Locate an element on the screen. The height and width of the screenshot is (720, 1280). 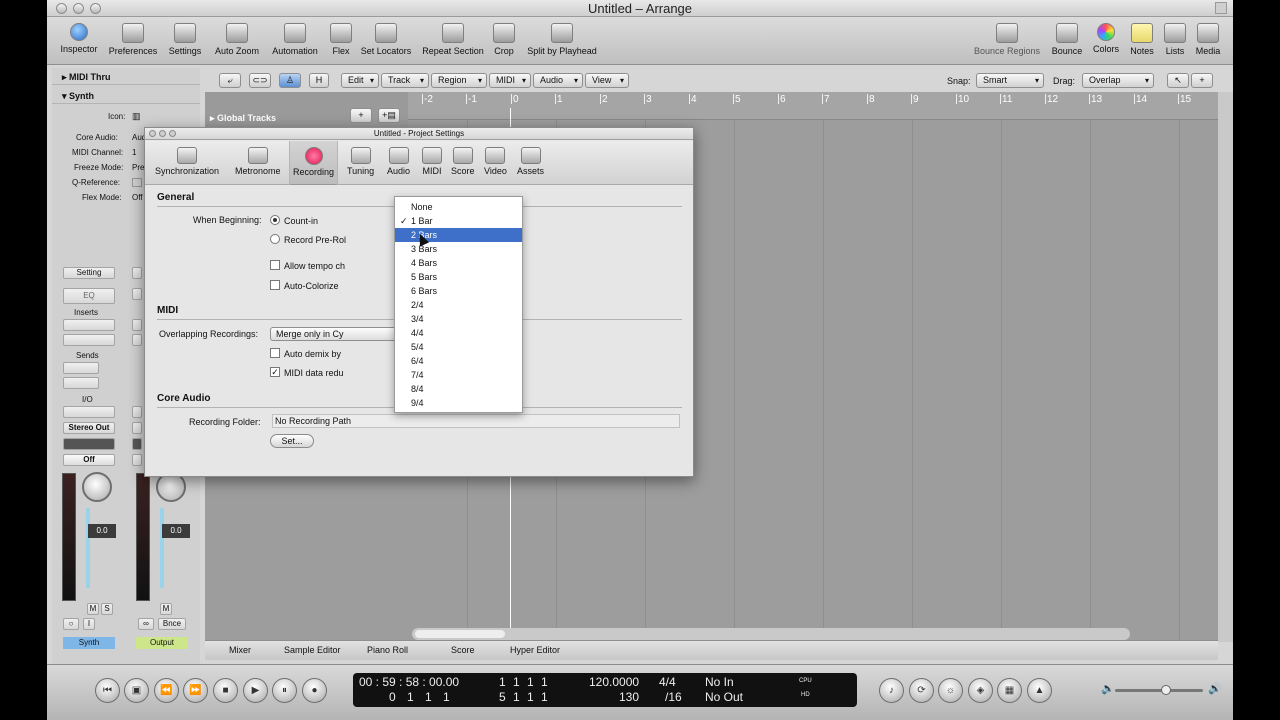
pointer-tool-button: ↖ is located at coordinates (1178, 80).